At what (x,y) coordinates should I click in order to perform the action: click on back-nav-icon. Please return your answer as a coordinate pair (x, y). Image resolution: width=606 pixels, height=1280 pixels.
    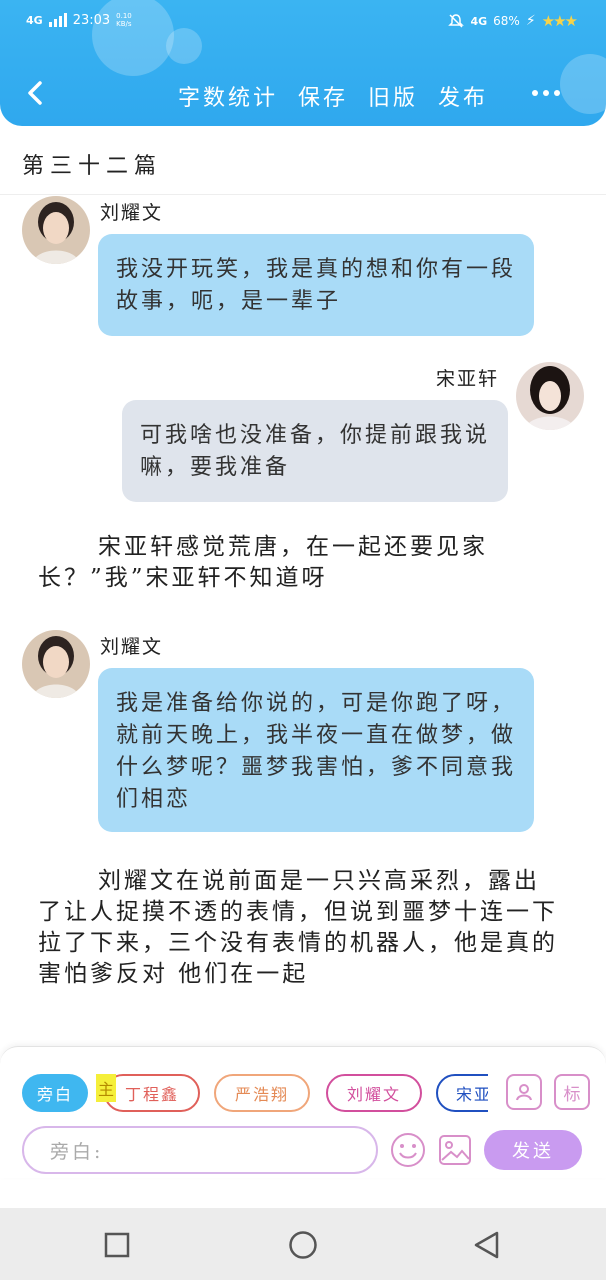
    Looking at the image, I should click on (486, 1245).